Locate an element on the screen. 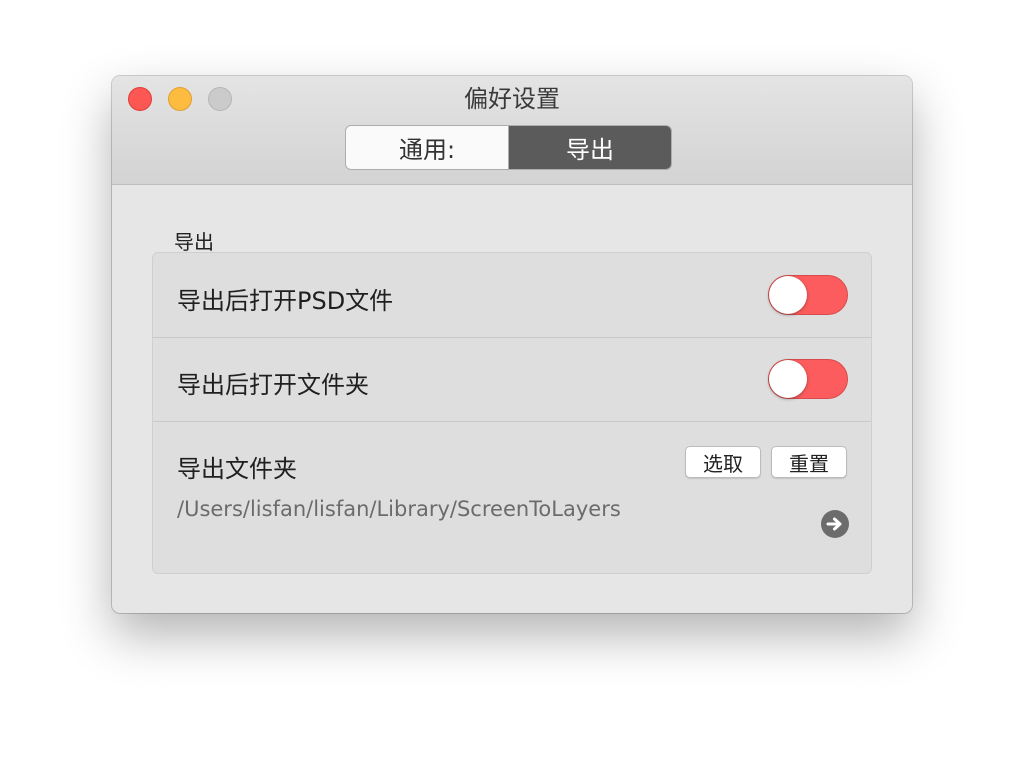 The image size is (1024, 762). title-bar: 偏好设置 通用: 导出 is located at coordinates (512, 130).